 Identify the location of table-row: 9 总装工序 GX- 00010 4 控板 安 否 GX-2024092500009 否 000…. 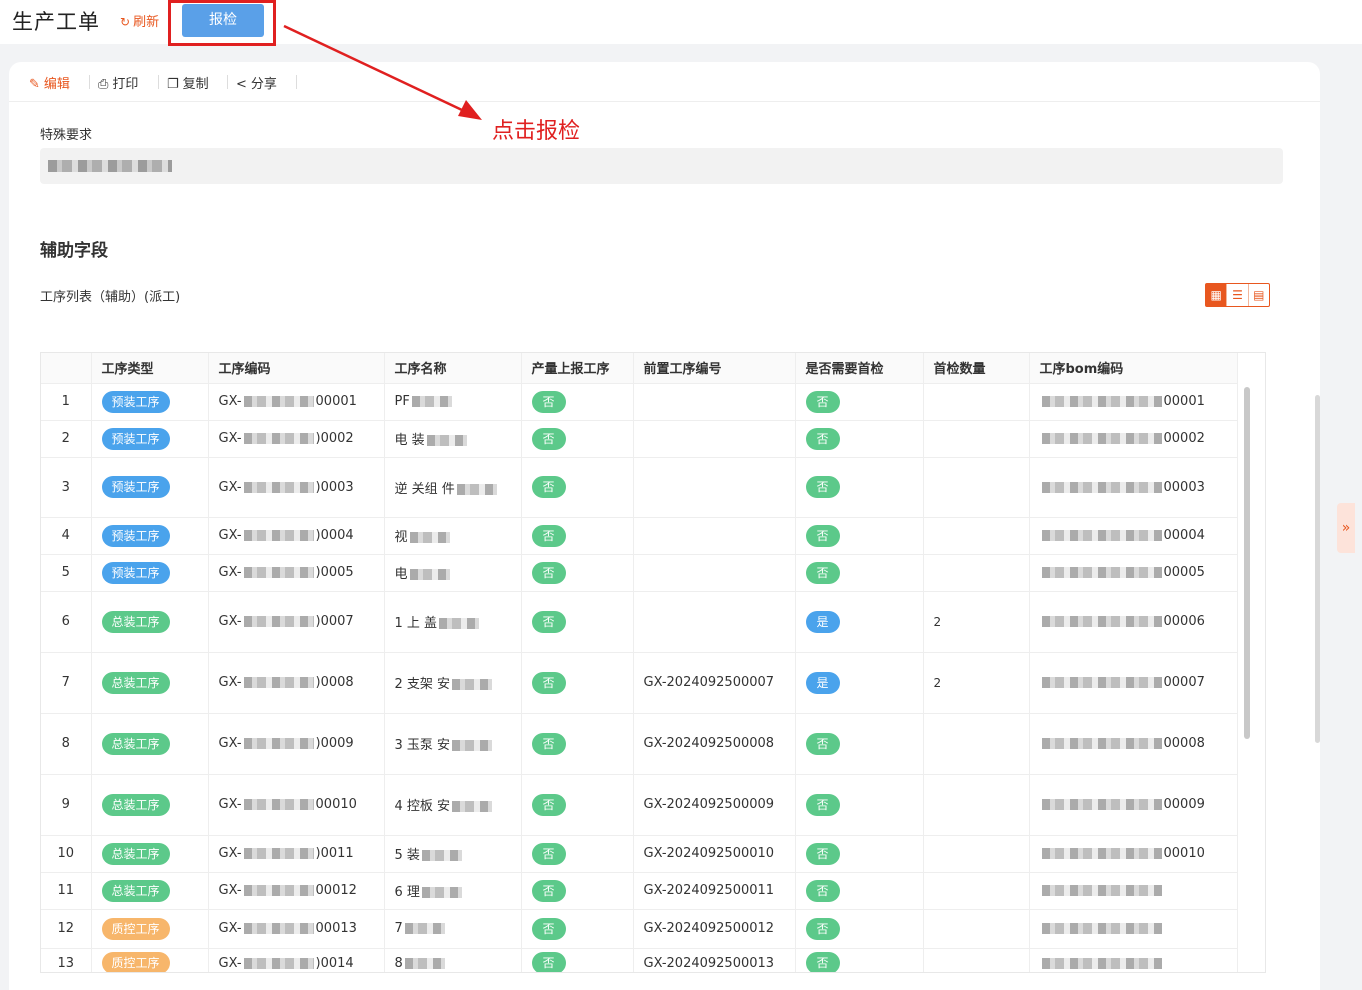
(639, 805).